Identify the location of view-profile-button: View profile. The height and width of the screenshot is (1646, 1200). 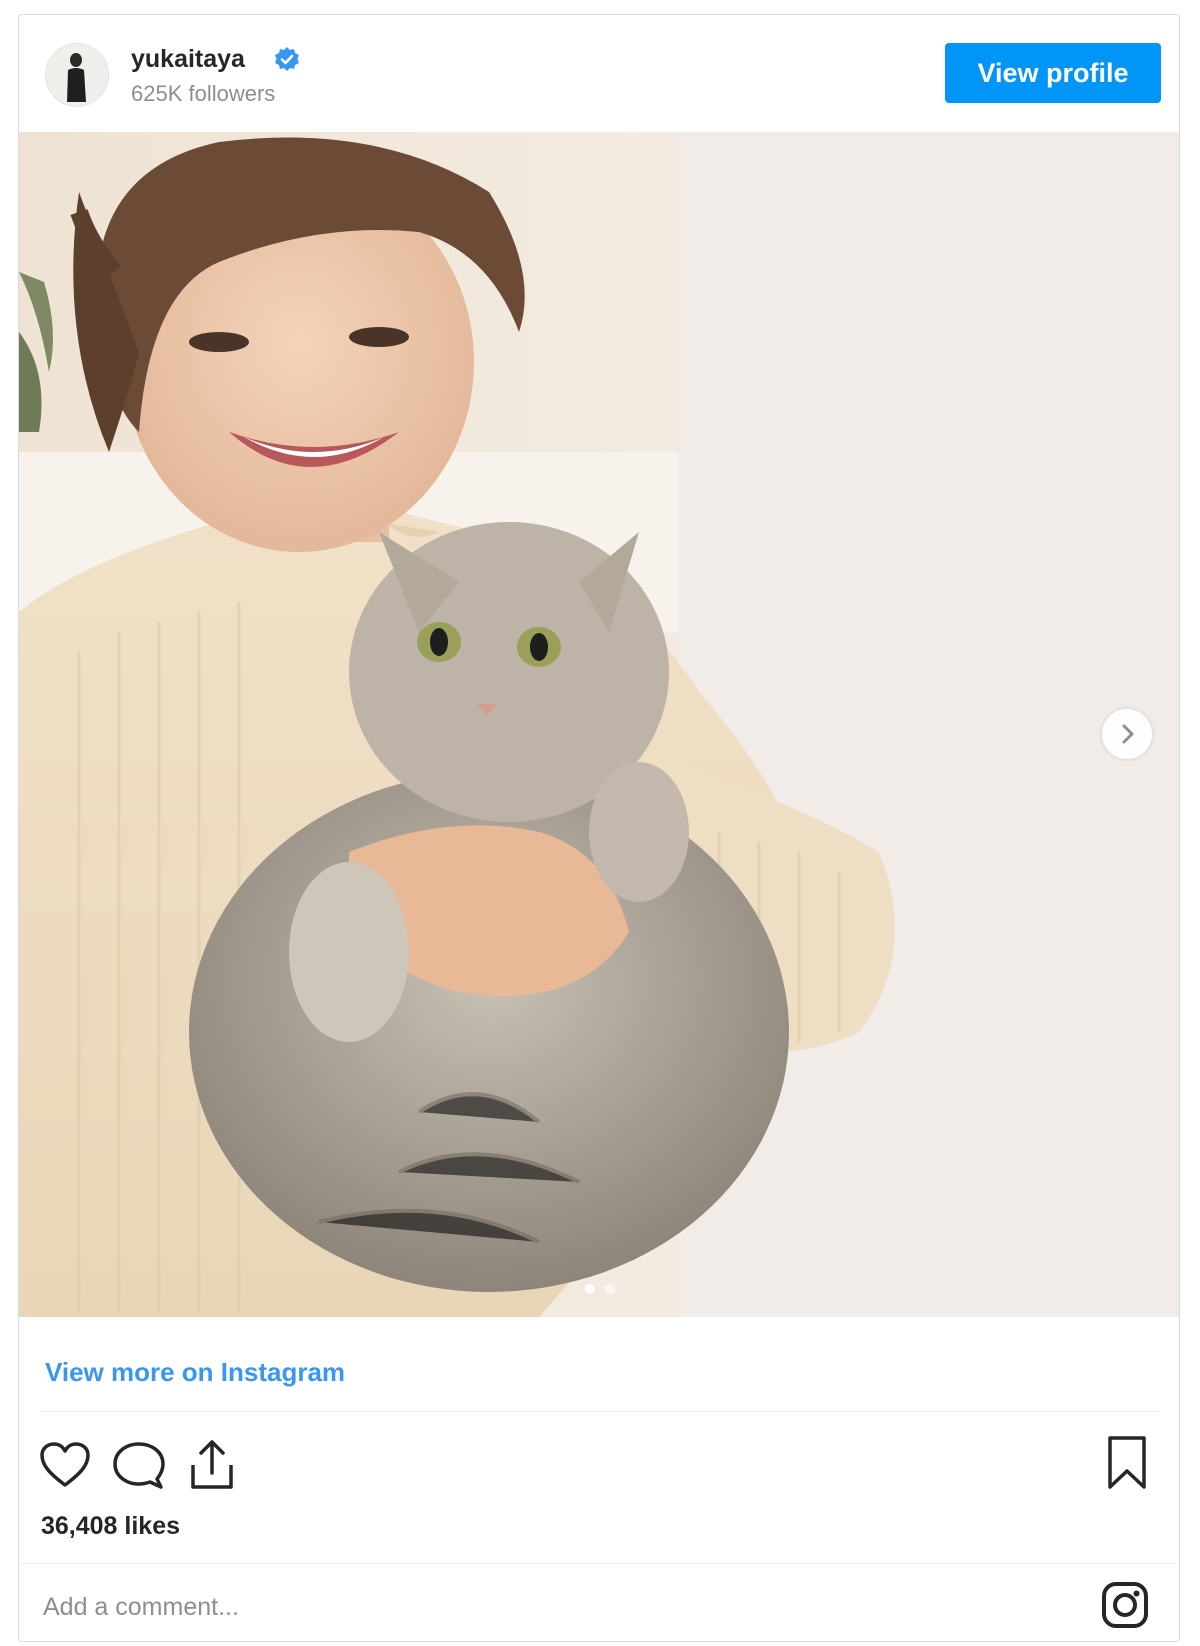
(1053, 73).